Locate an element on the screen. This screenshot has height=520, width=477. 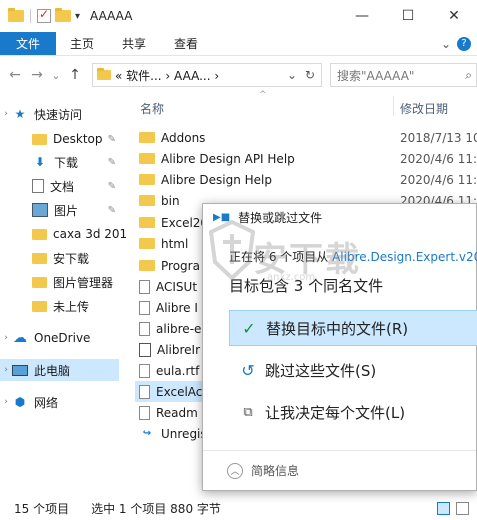
maximize-button: ☐ is located at coordinates (408, 16).